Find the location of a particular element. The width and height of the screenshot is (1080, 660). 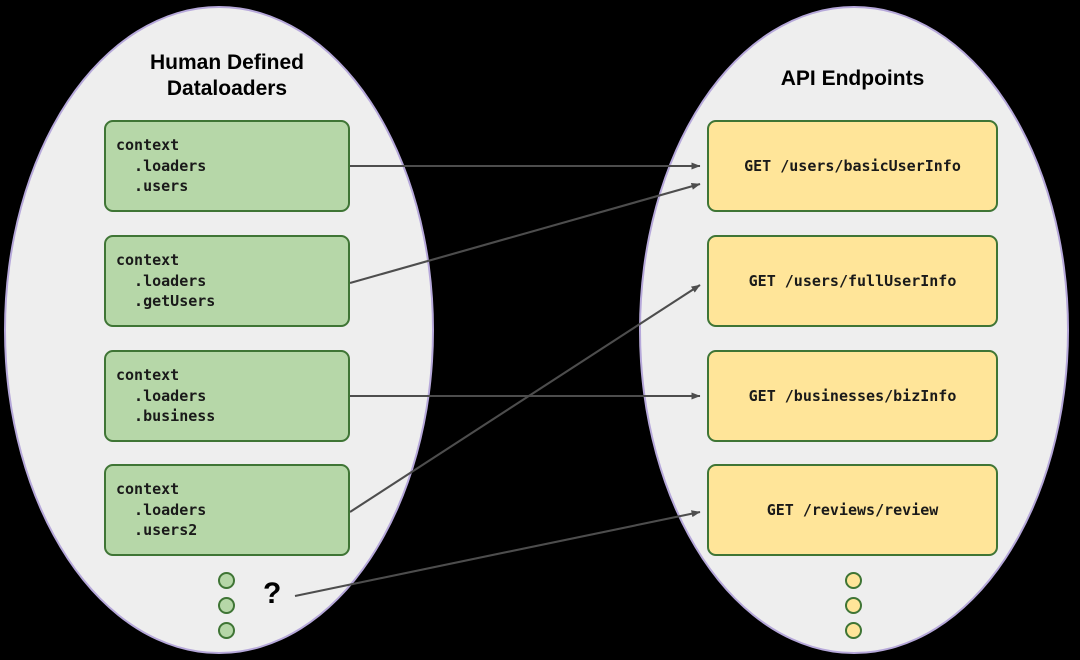

endpoint-node-basicuserinfo-label: GET /users/basicUserInfo is located at coordinates (852, 165).